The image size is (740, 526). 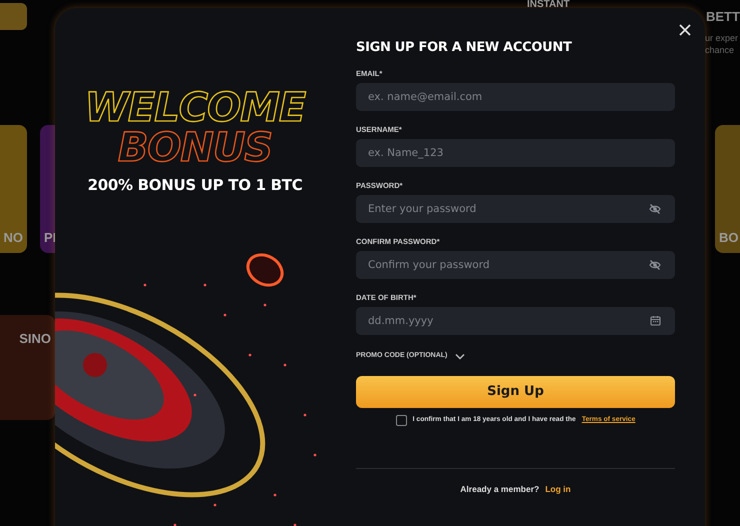 What do you see at coordinates (464, 48) in the screenshot?
I see `form-title: SIGN UP FOR A NEW ACCOUNT` at bounding box center [464, 48].